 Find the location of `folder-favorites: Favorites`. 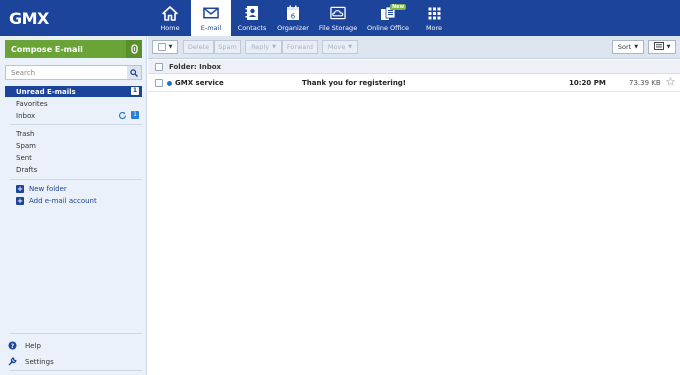

folder-favorites: Favorites is located at coordinates (73, 103).